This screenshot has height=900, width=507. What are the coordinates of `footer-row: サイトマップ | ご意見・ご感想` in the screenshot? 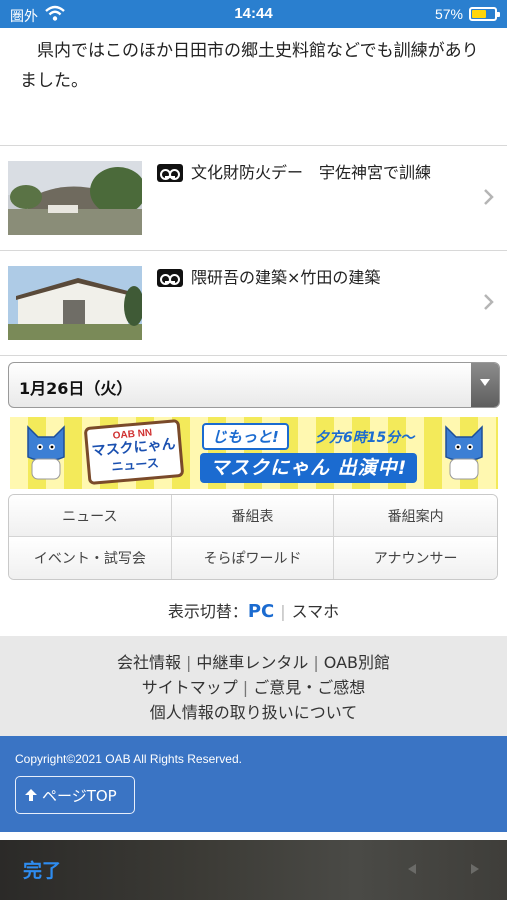 It's located at (253, 687).